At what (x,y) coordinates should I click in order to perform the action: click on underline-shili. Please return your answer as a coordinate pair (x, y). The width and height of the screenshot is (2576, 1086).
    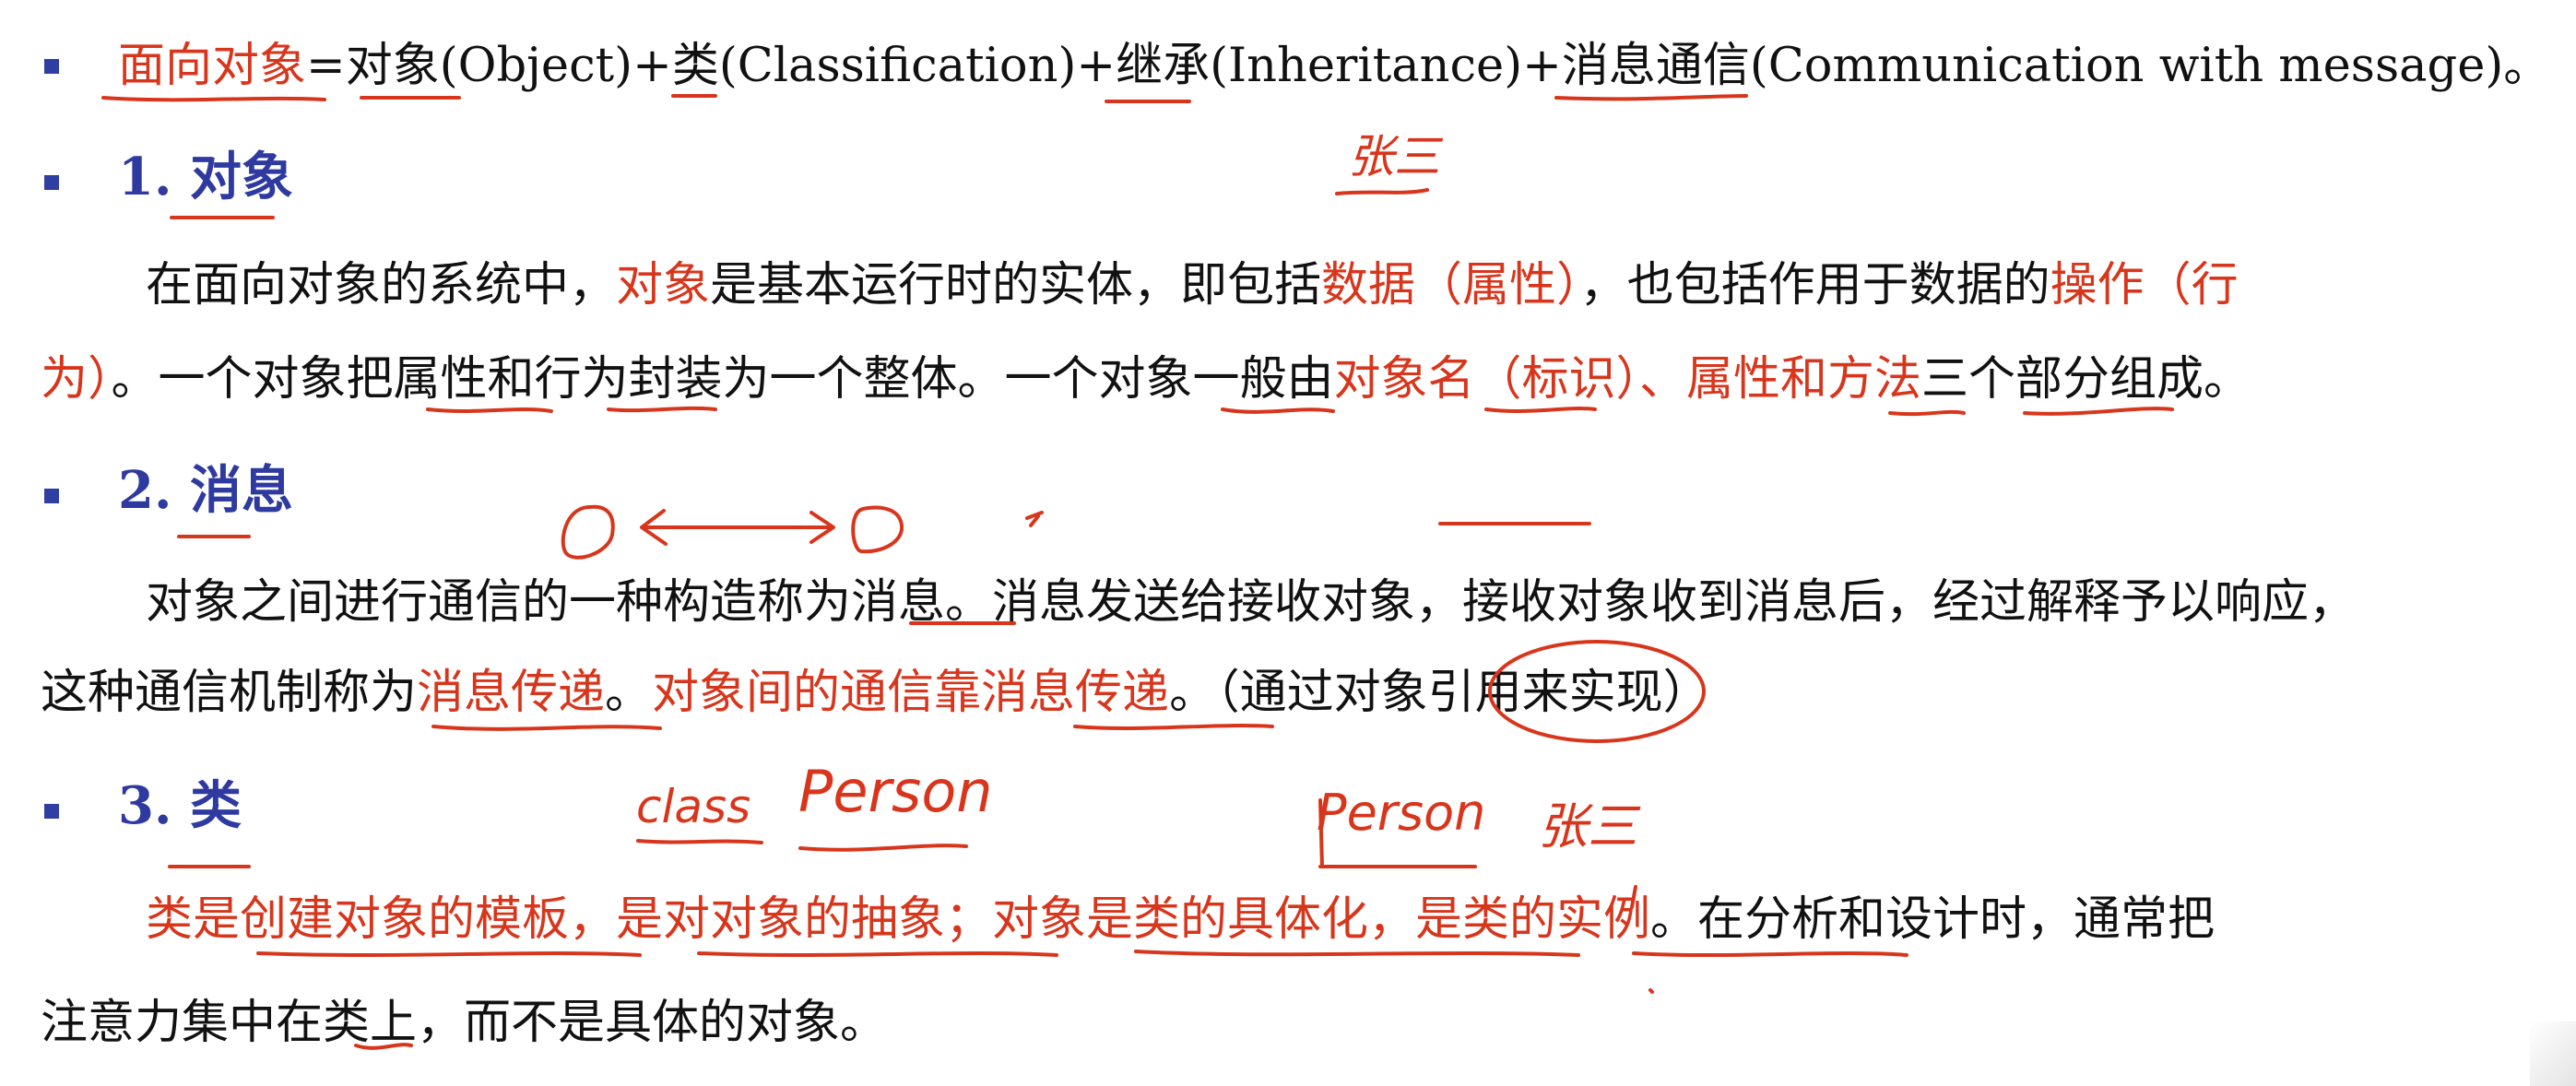
    Looking at the image, I should click on (1770, 954).